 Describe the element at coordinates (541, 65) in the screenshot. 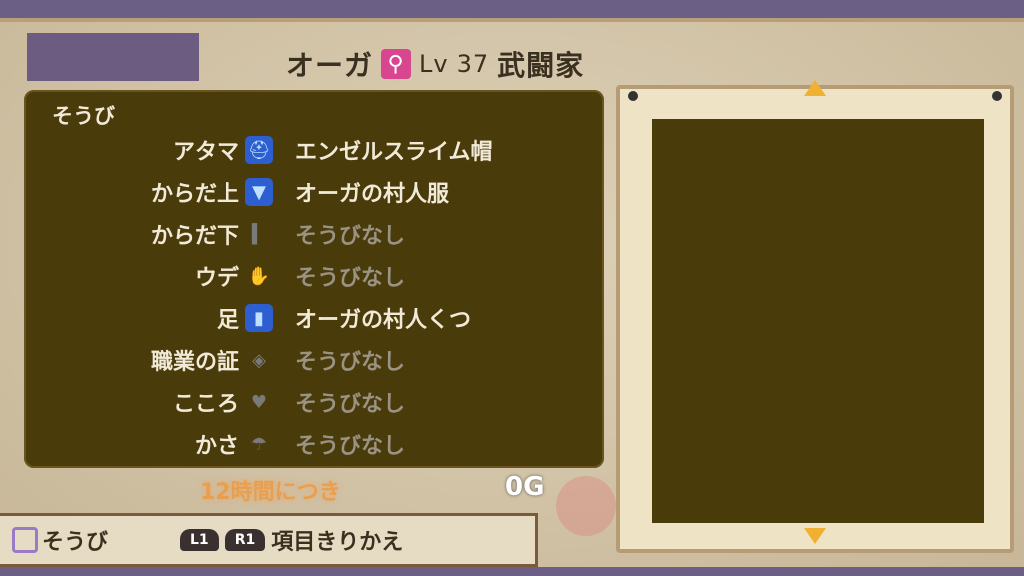

I see `job-name: 武闘家` at that location.